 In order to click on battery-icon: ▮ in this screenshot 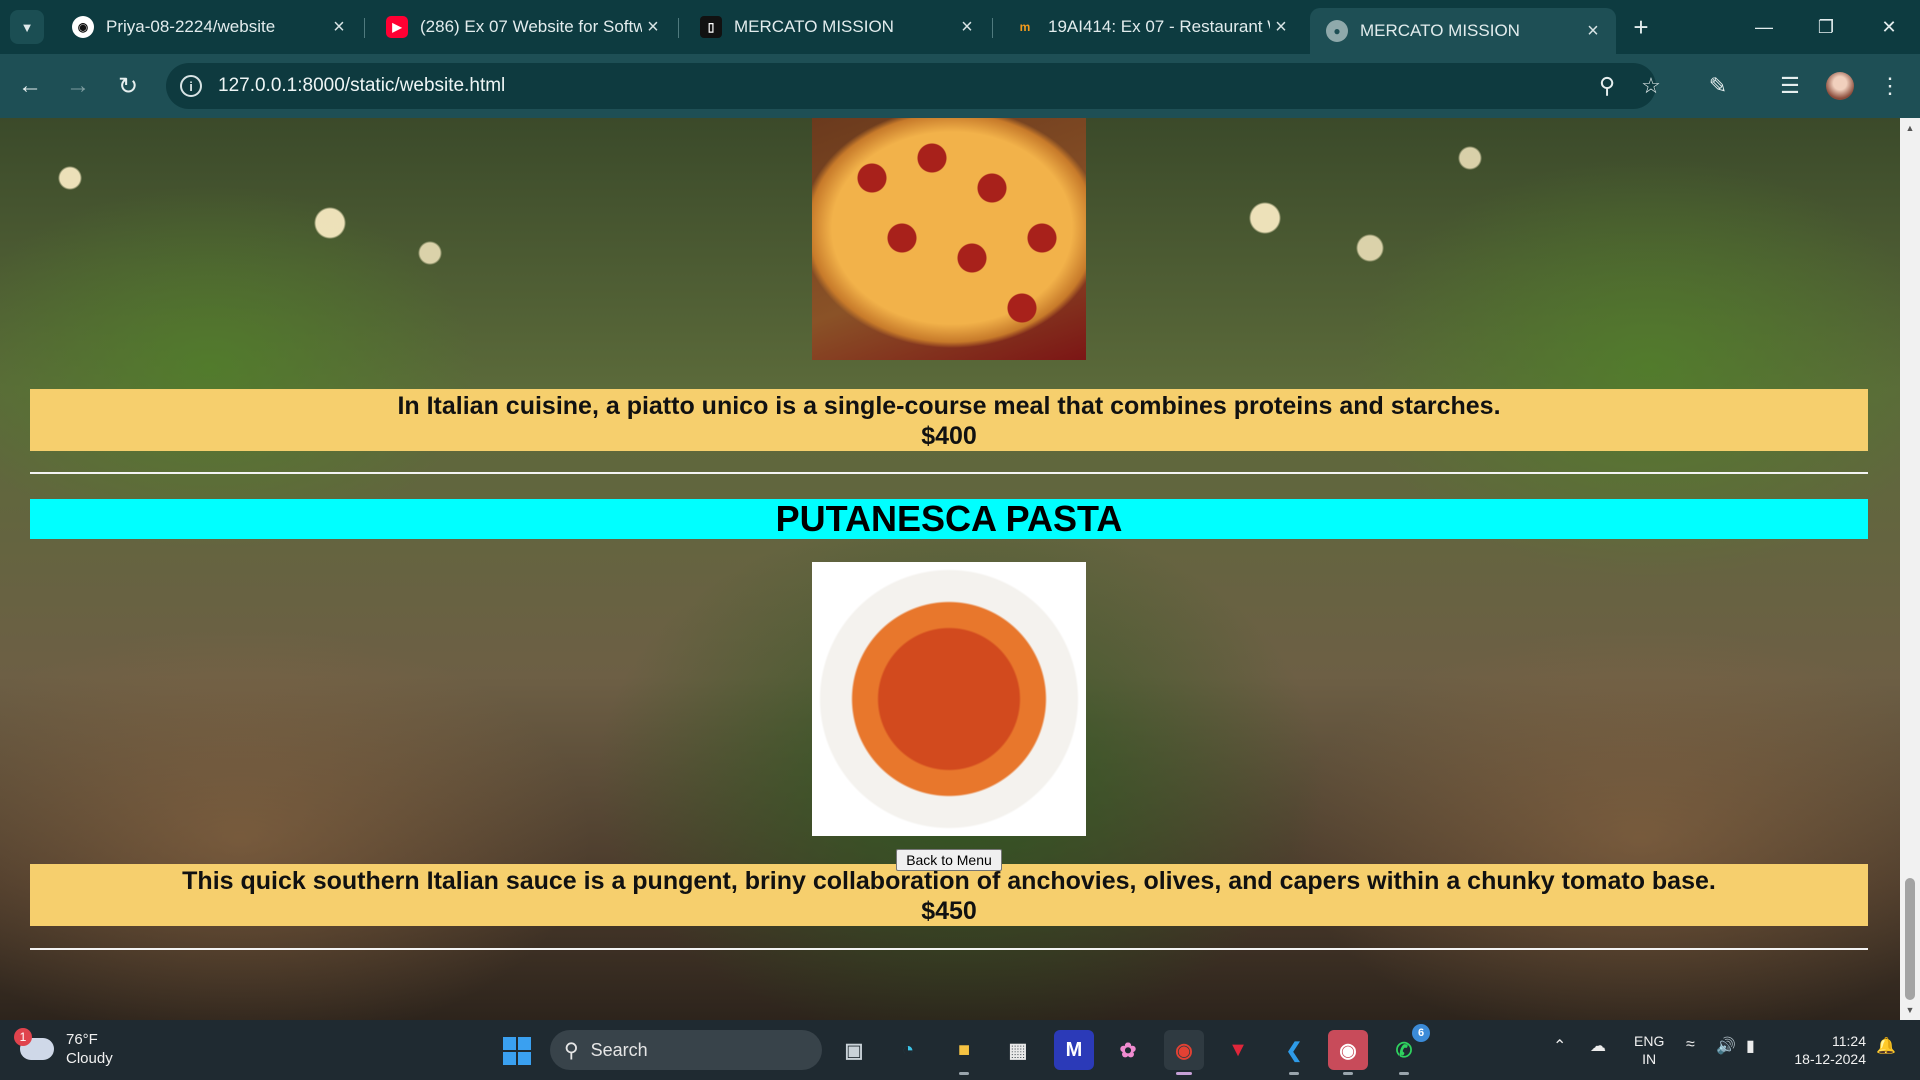, I will do `click(1750, 1046)`.